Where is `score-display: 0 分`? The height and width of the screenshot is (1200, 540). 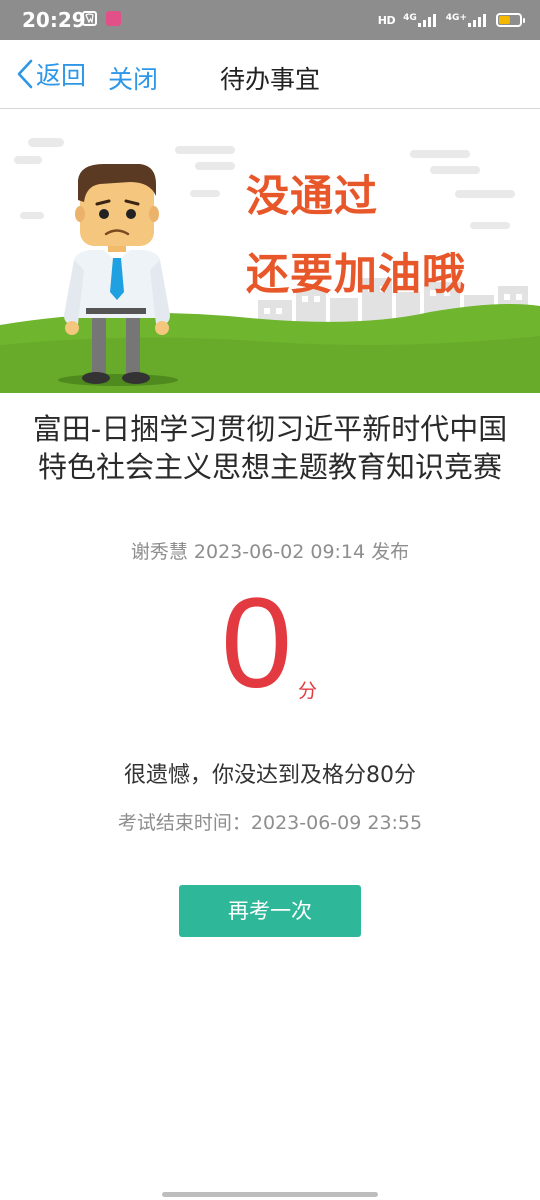 score-display: 0 分 is located at coordinates (270, 645).